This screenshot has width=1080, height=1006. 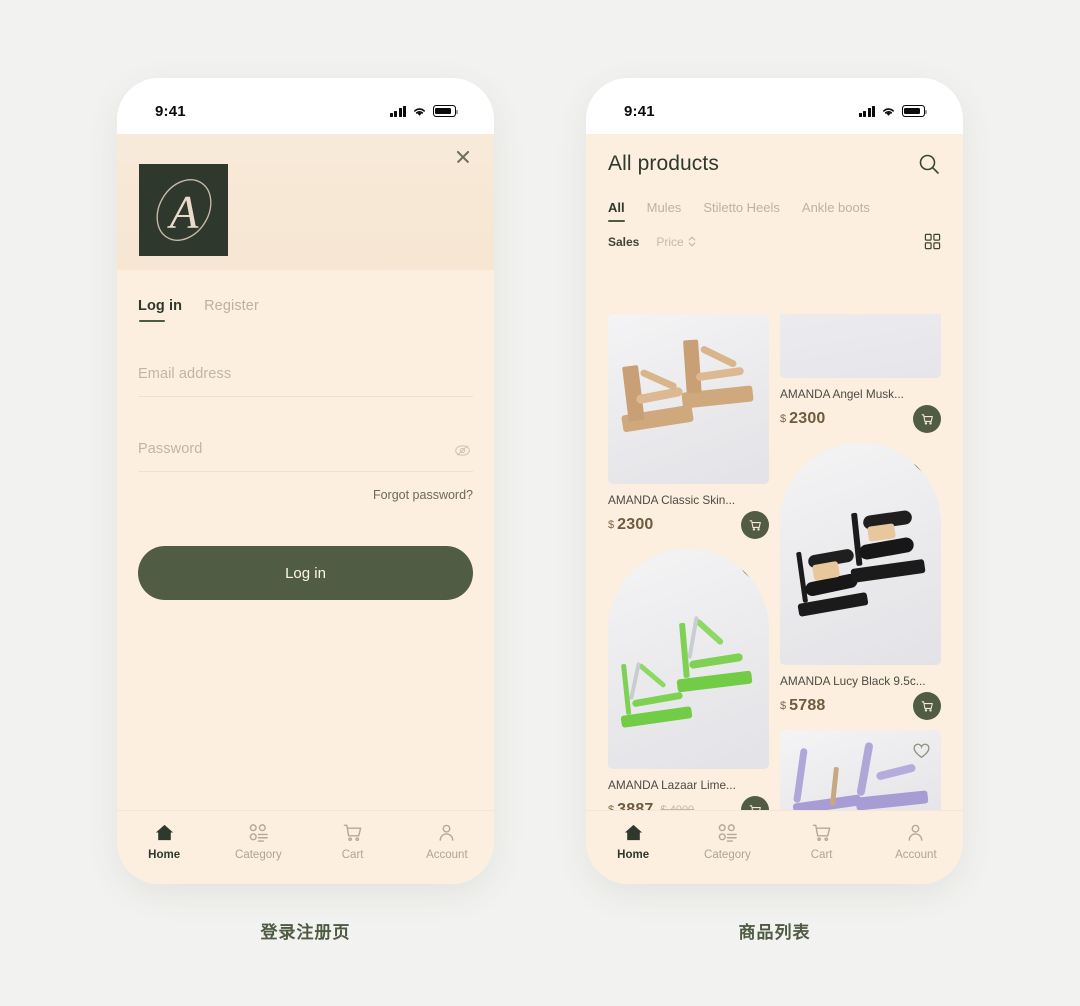 What do you see at coordinates (305, 456) in the screenshot?
I see `password-field: Password` at bounding box center [305, 456].